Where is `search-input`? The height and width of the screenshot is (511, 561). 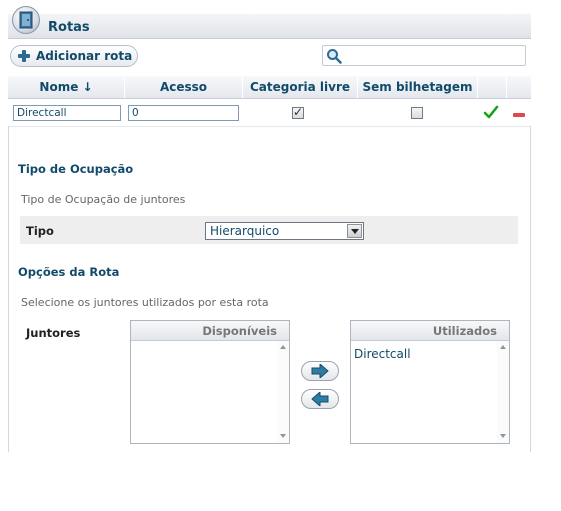
search-input is located at coordinates (436, 56).